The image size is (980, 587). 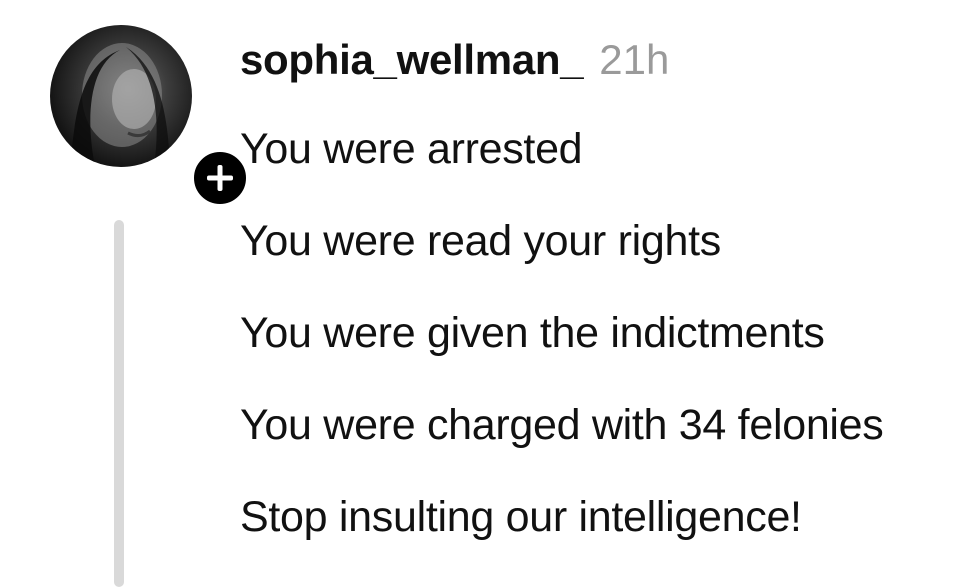 What do you see at coordinates (521, 517) in the screenshot?
I see `post-text-line: Stop insulting our intelligence!` at bounding box center [521, 517].